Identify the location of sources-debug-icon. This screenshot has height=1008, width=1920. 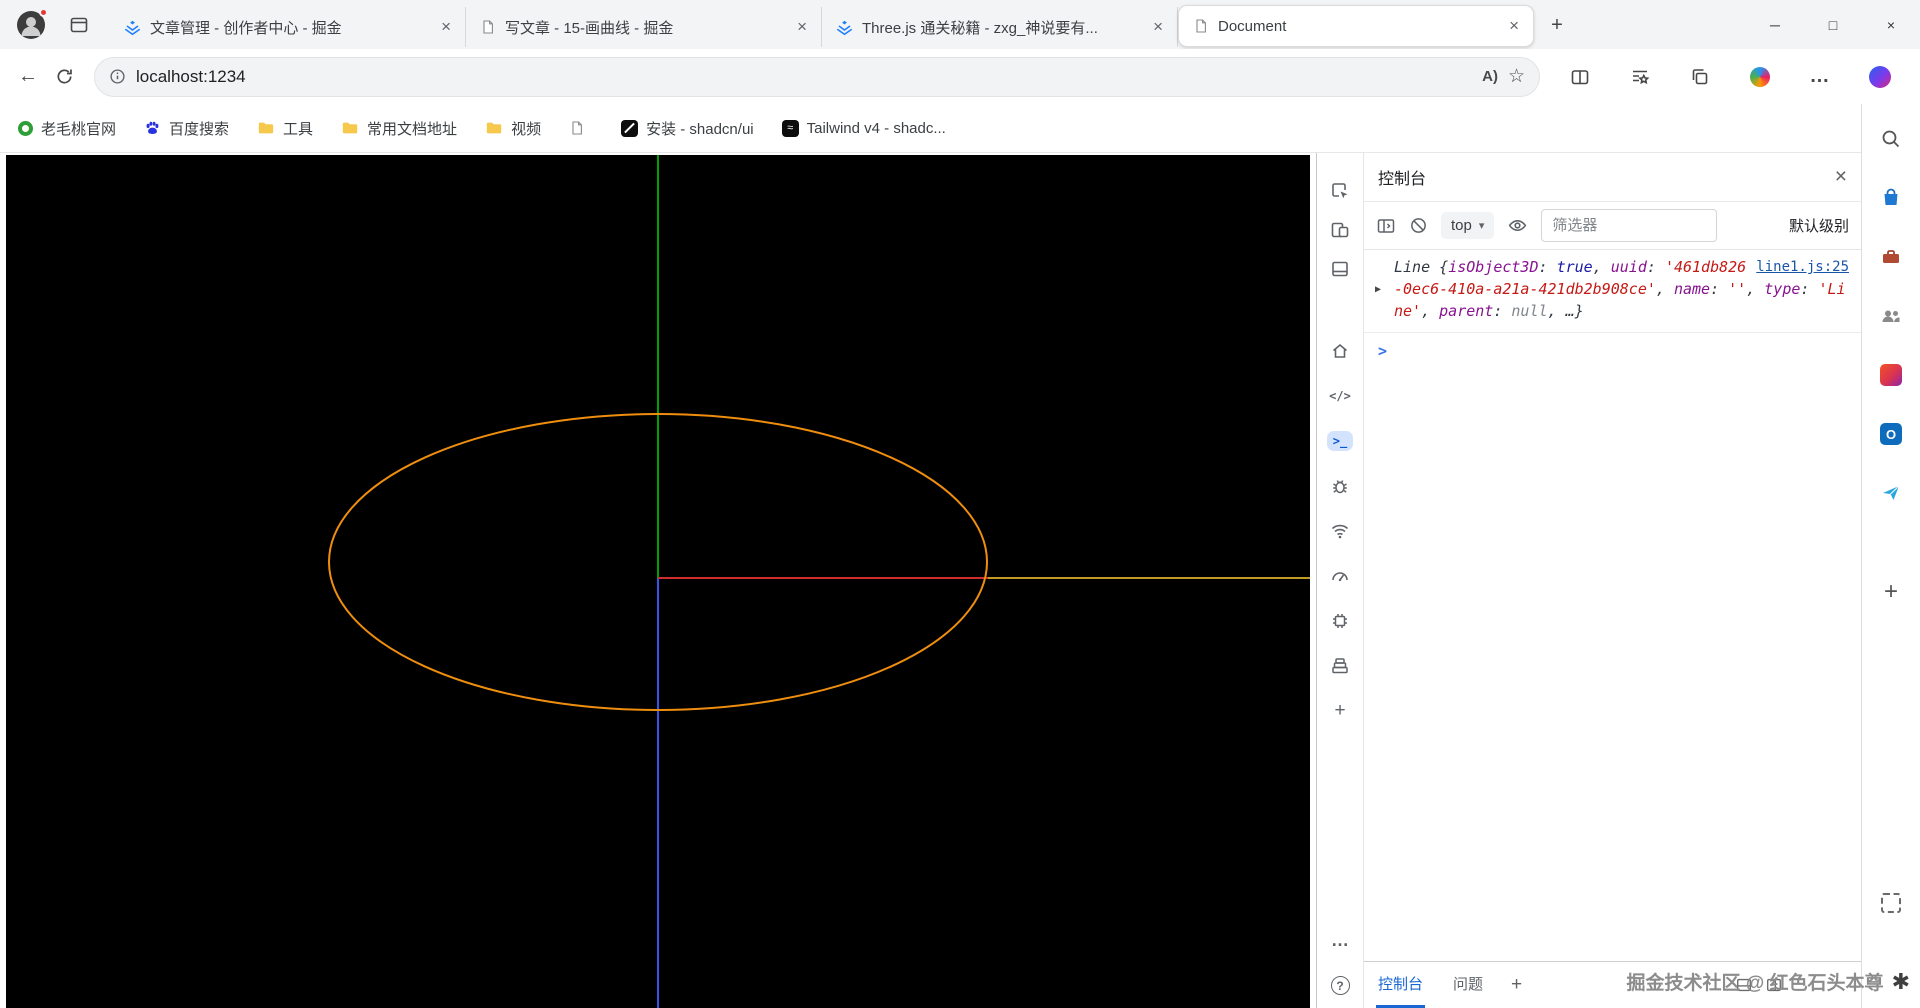
(1340, 485).